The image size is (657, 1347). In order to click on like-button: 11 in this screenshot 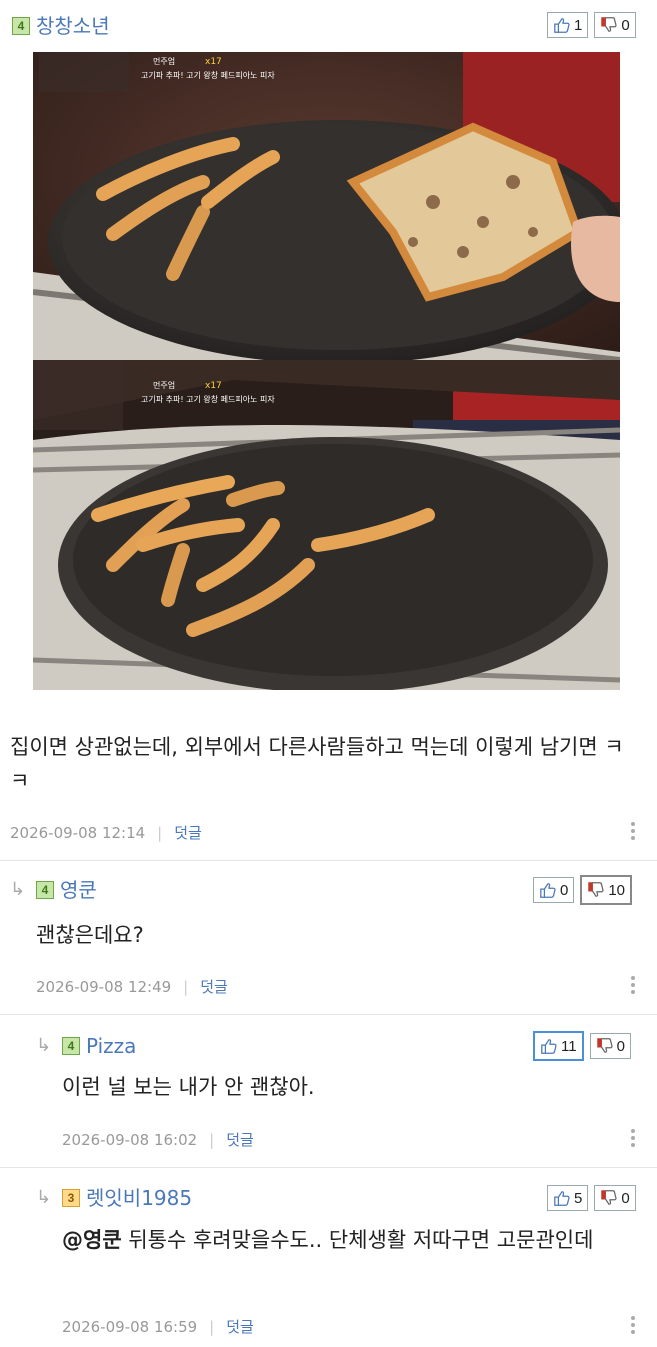, I will do `click(558, 1046)`.